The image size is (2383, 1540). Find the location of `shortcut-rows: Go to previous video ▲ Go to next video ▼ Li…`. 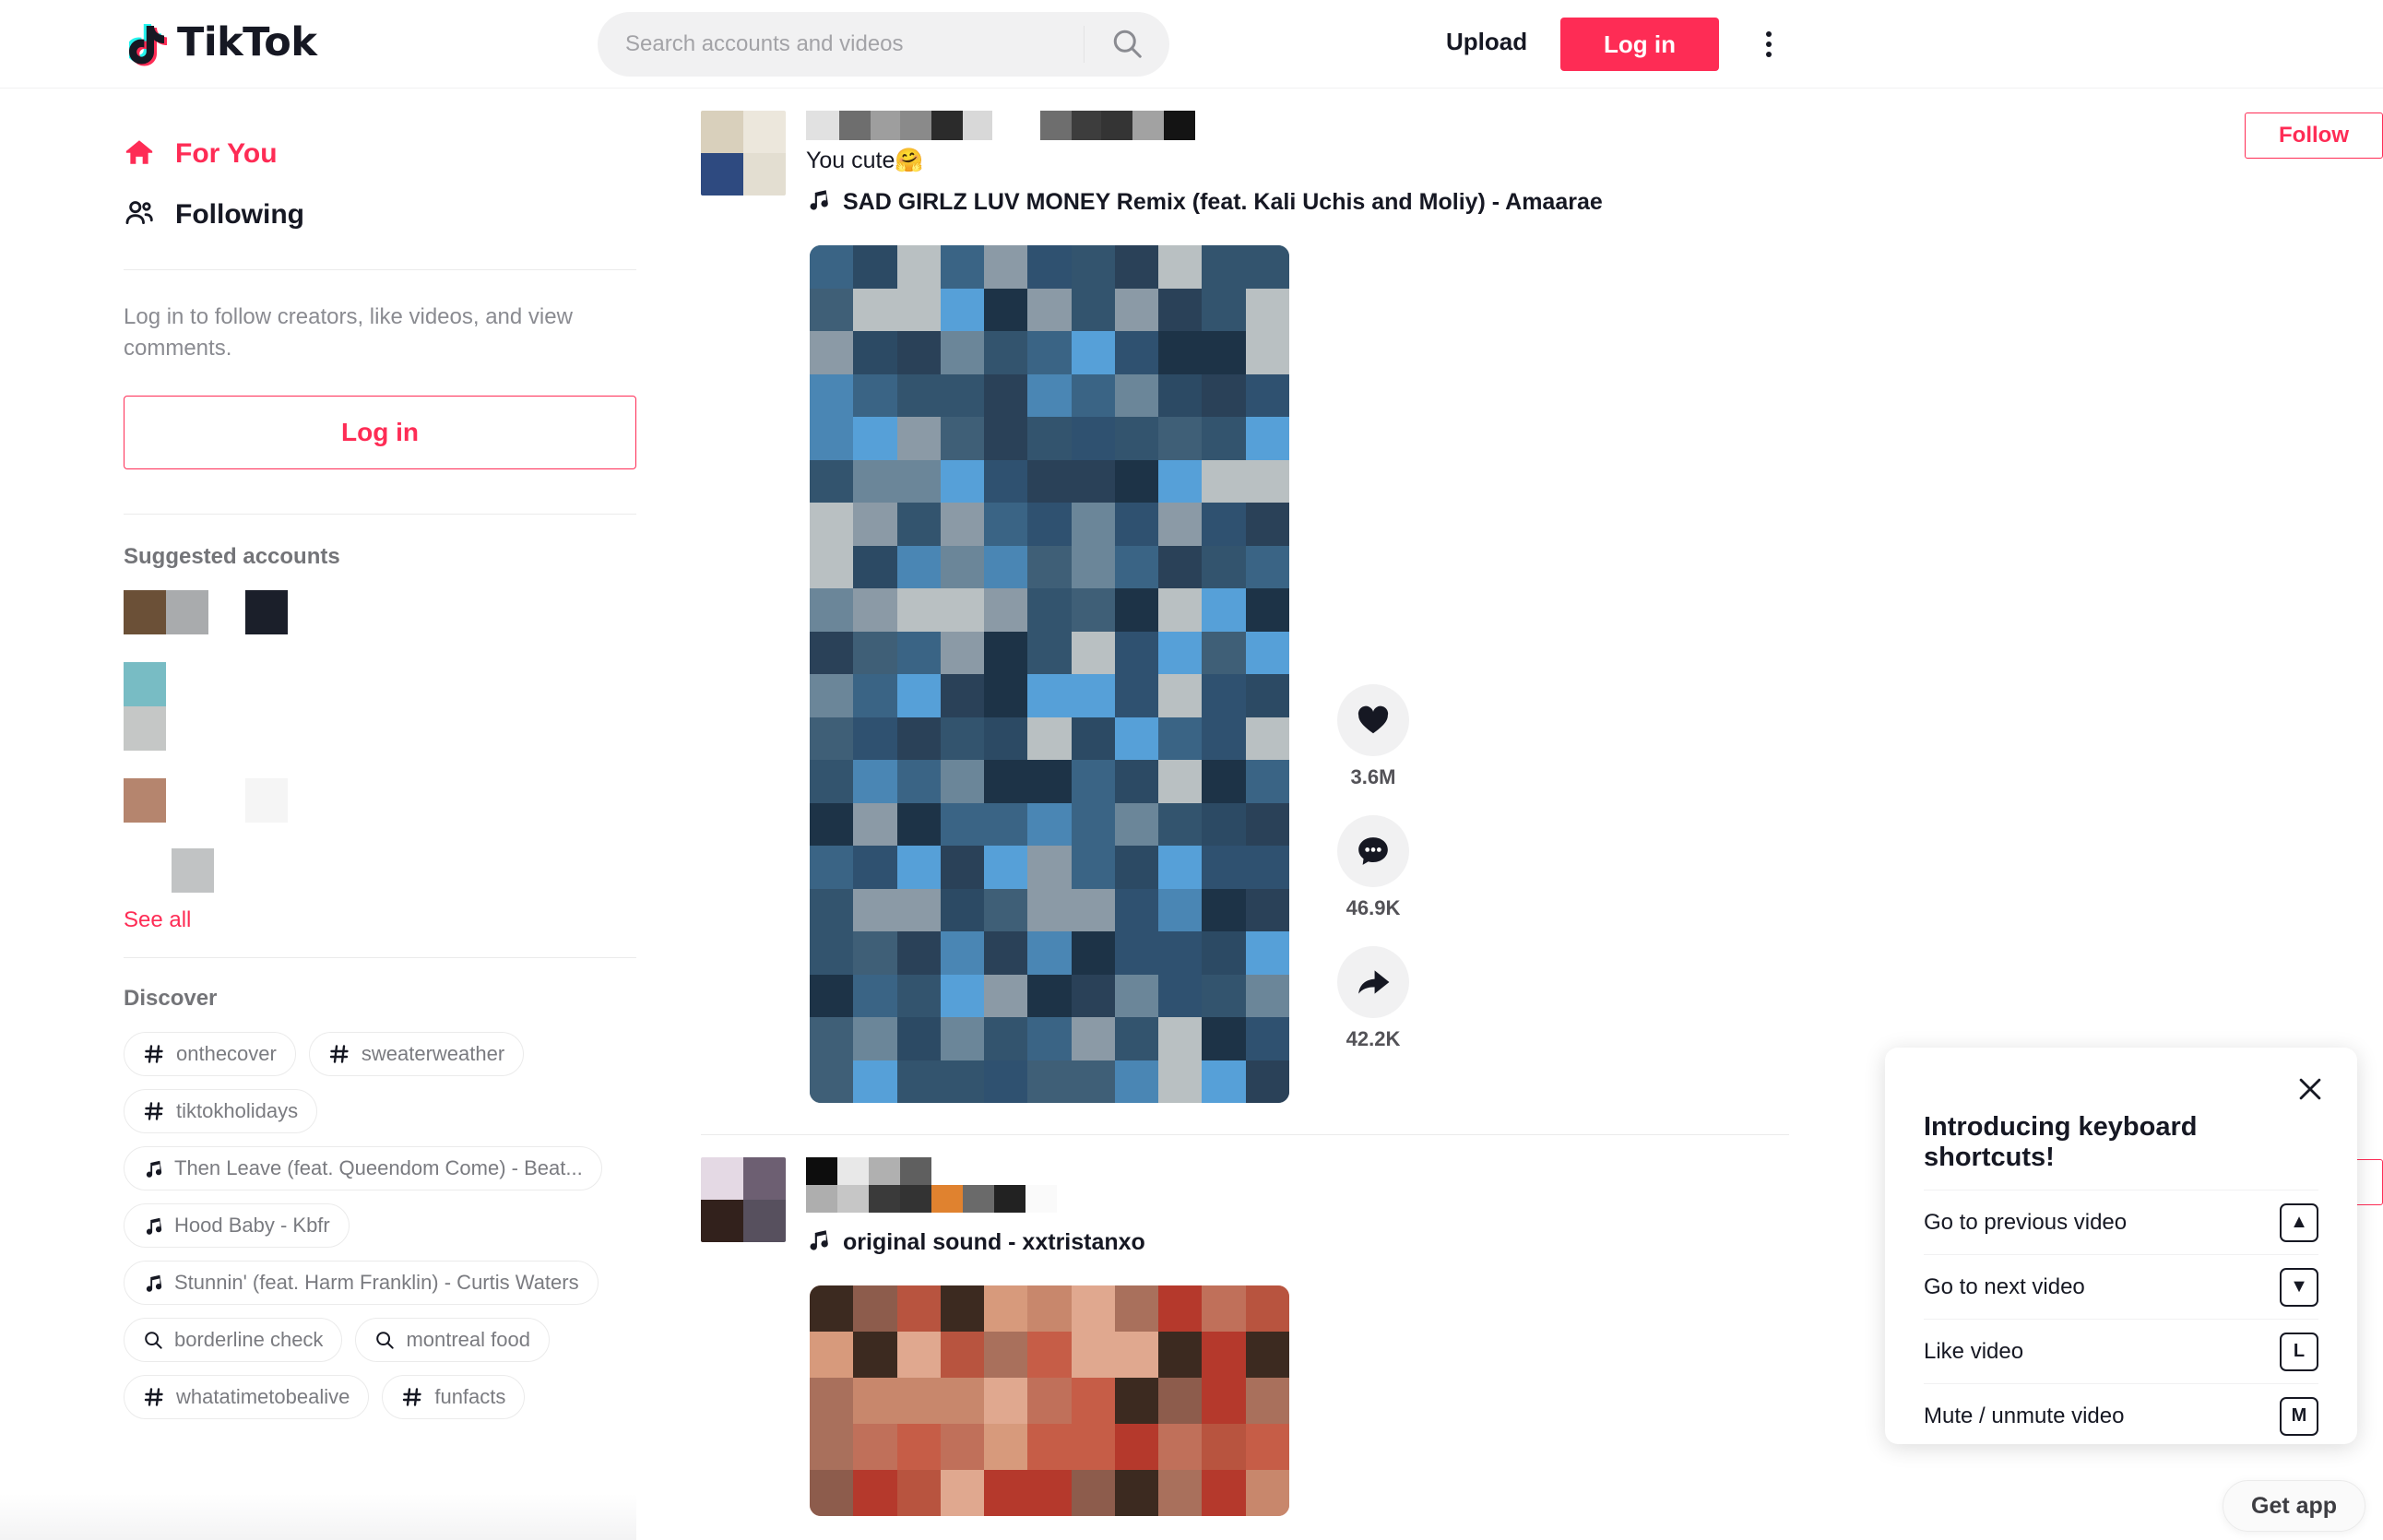

shortcut-rows: Go to previous video ▲ Go to next video ▼ Li… is located at coordinates (2121, 1319).